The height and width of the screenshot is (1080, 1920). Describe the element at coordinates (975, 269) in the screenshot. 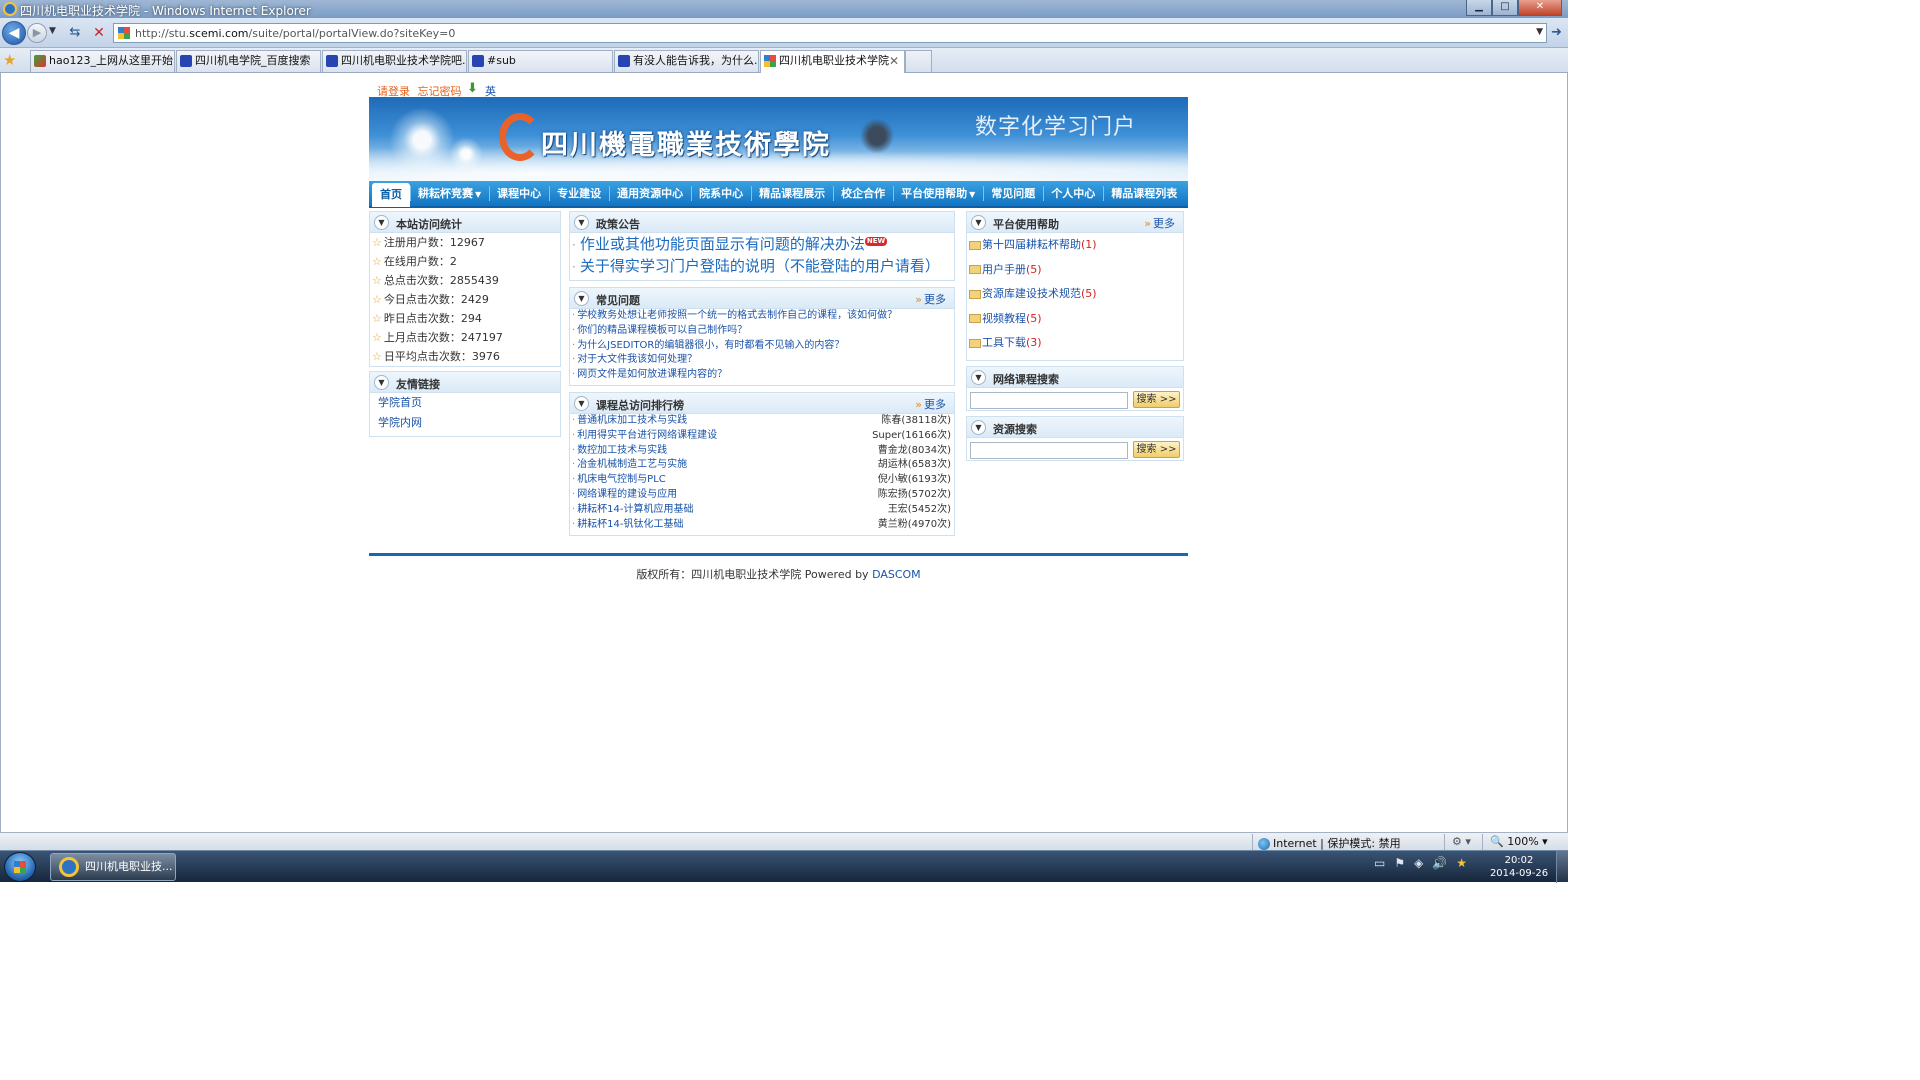

I see `folder-icon` at that location.